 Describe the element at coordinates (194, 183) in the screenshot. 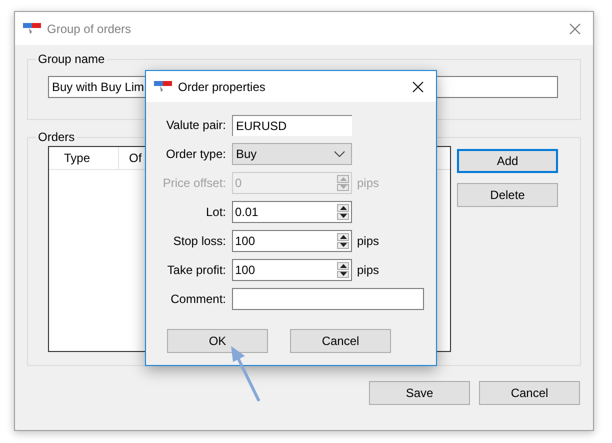

I see `field-label: Price offset:` at that location.